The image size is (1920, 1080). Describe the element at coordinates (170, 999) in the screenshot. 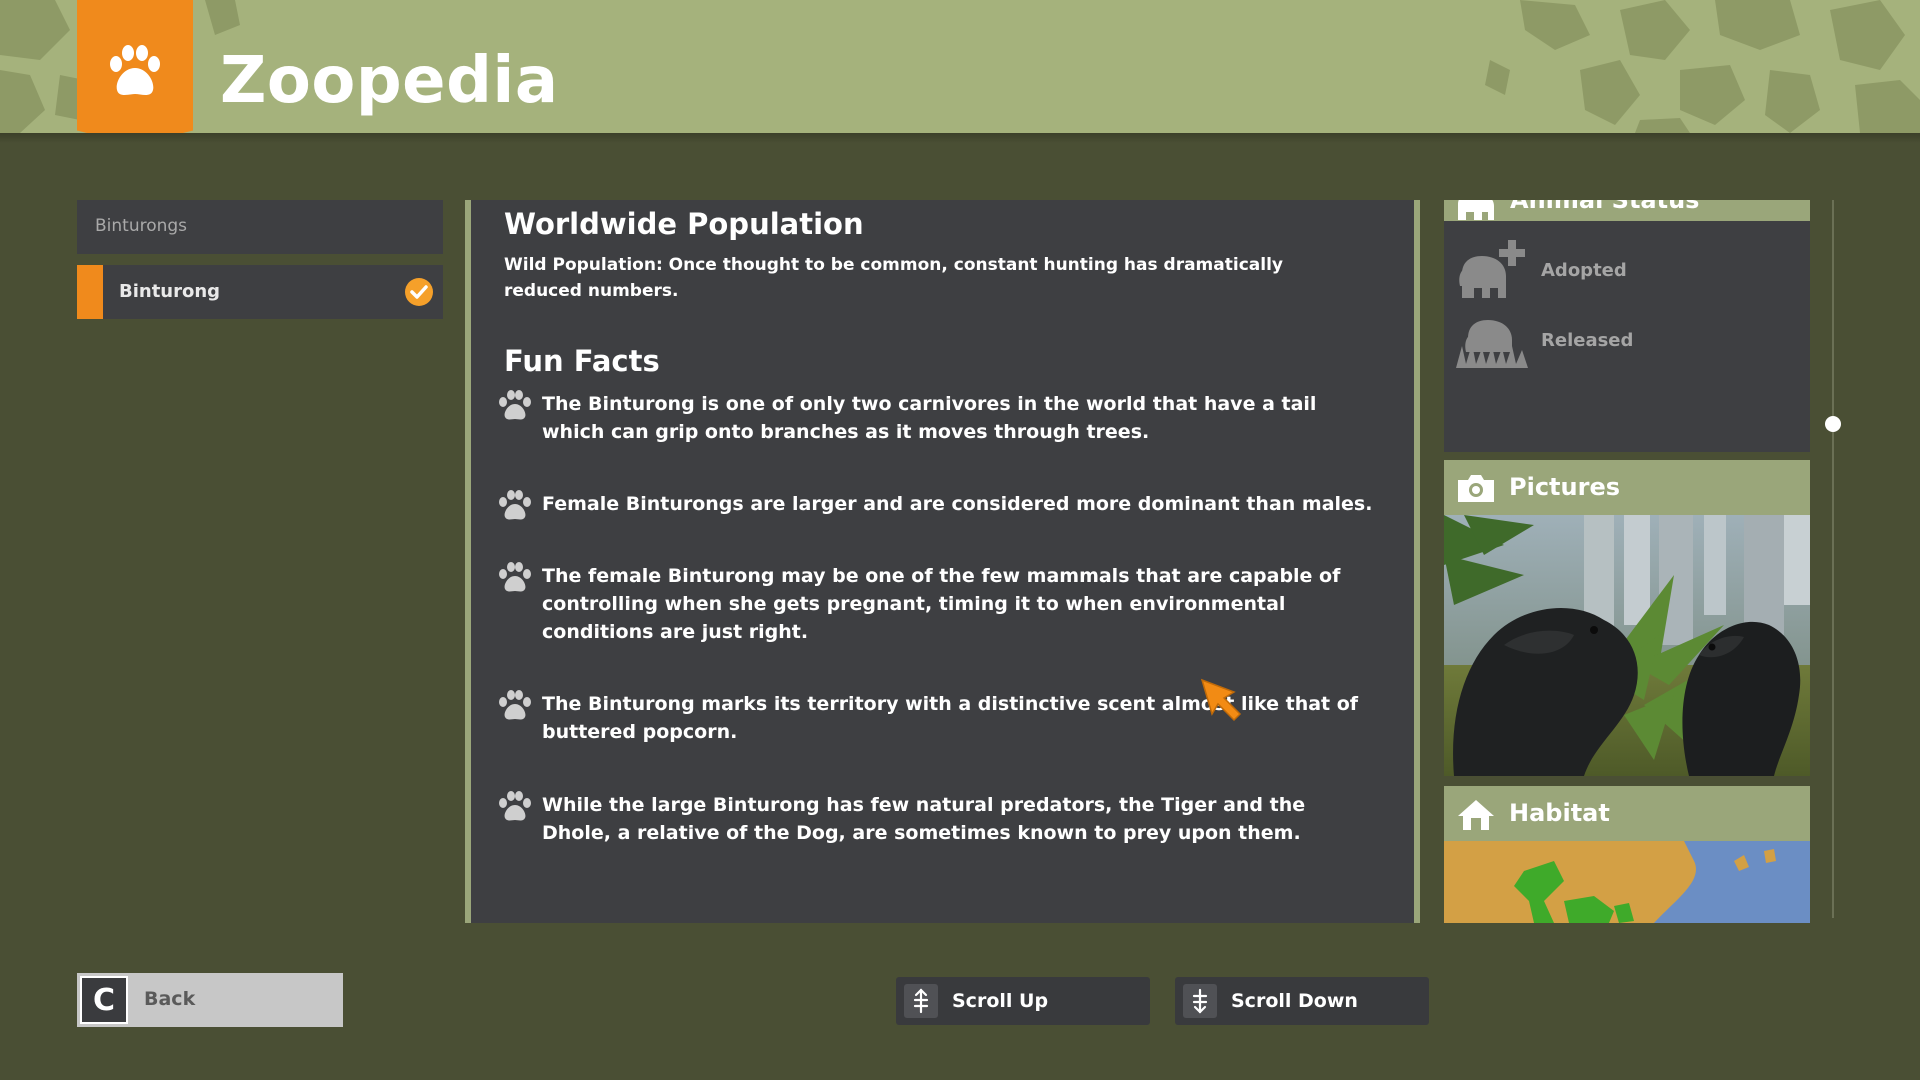

I see `back-button-label: Back` at that location.